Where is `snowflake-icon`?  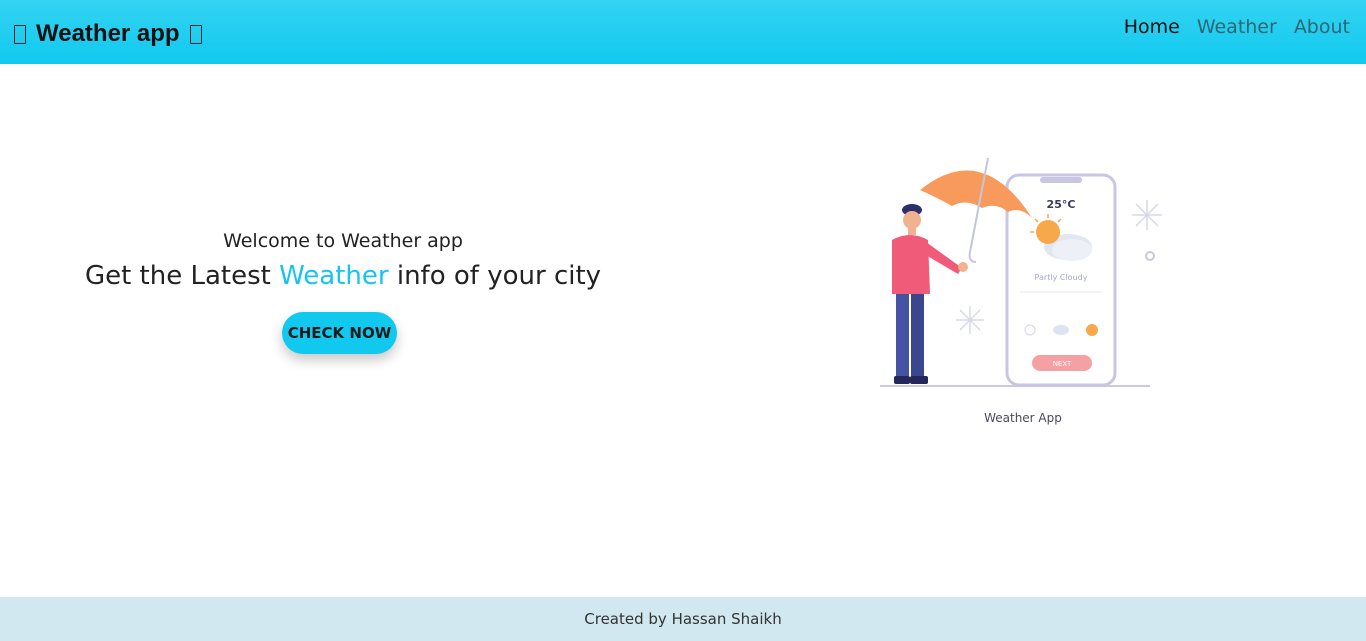 snowflake-icon is located at coordinates (1147, 215).